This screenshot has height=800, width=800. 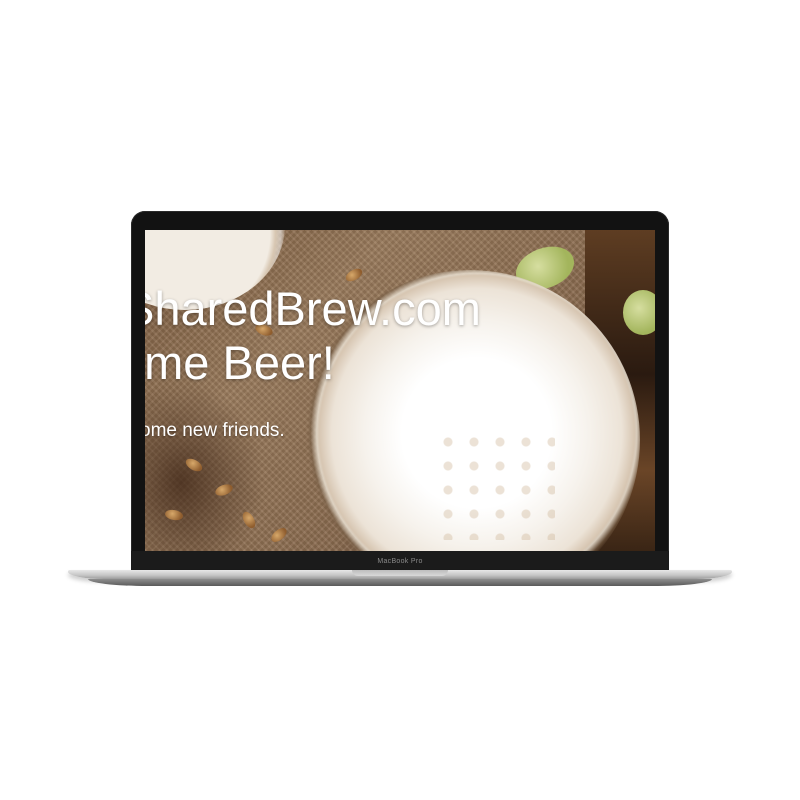 What do you see at coordinates (400, 573) in the screenshot?
I see `laptop-open-notch` at bounding box center [400, 573].